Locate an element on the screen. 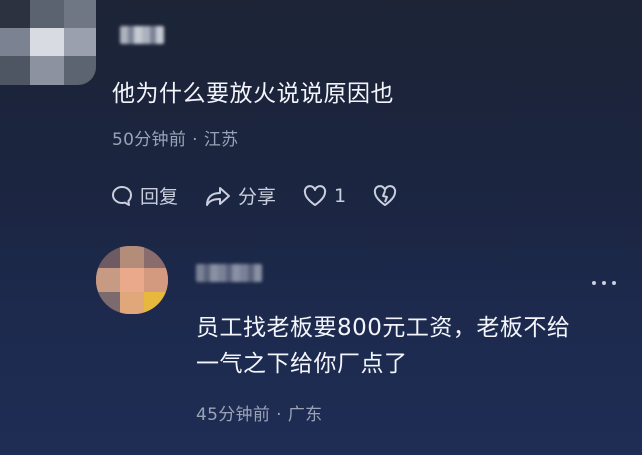 The image size is (642, 455). share-button: 分享 is located at coordinates (240, 195).